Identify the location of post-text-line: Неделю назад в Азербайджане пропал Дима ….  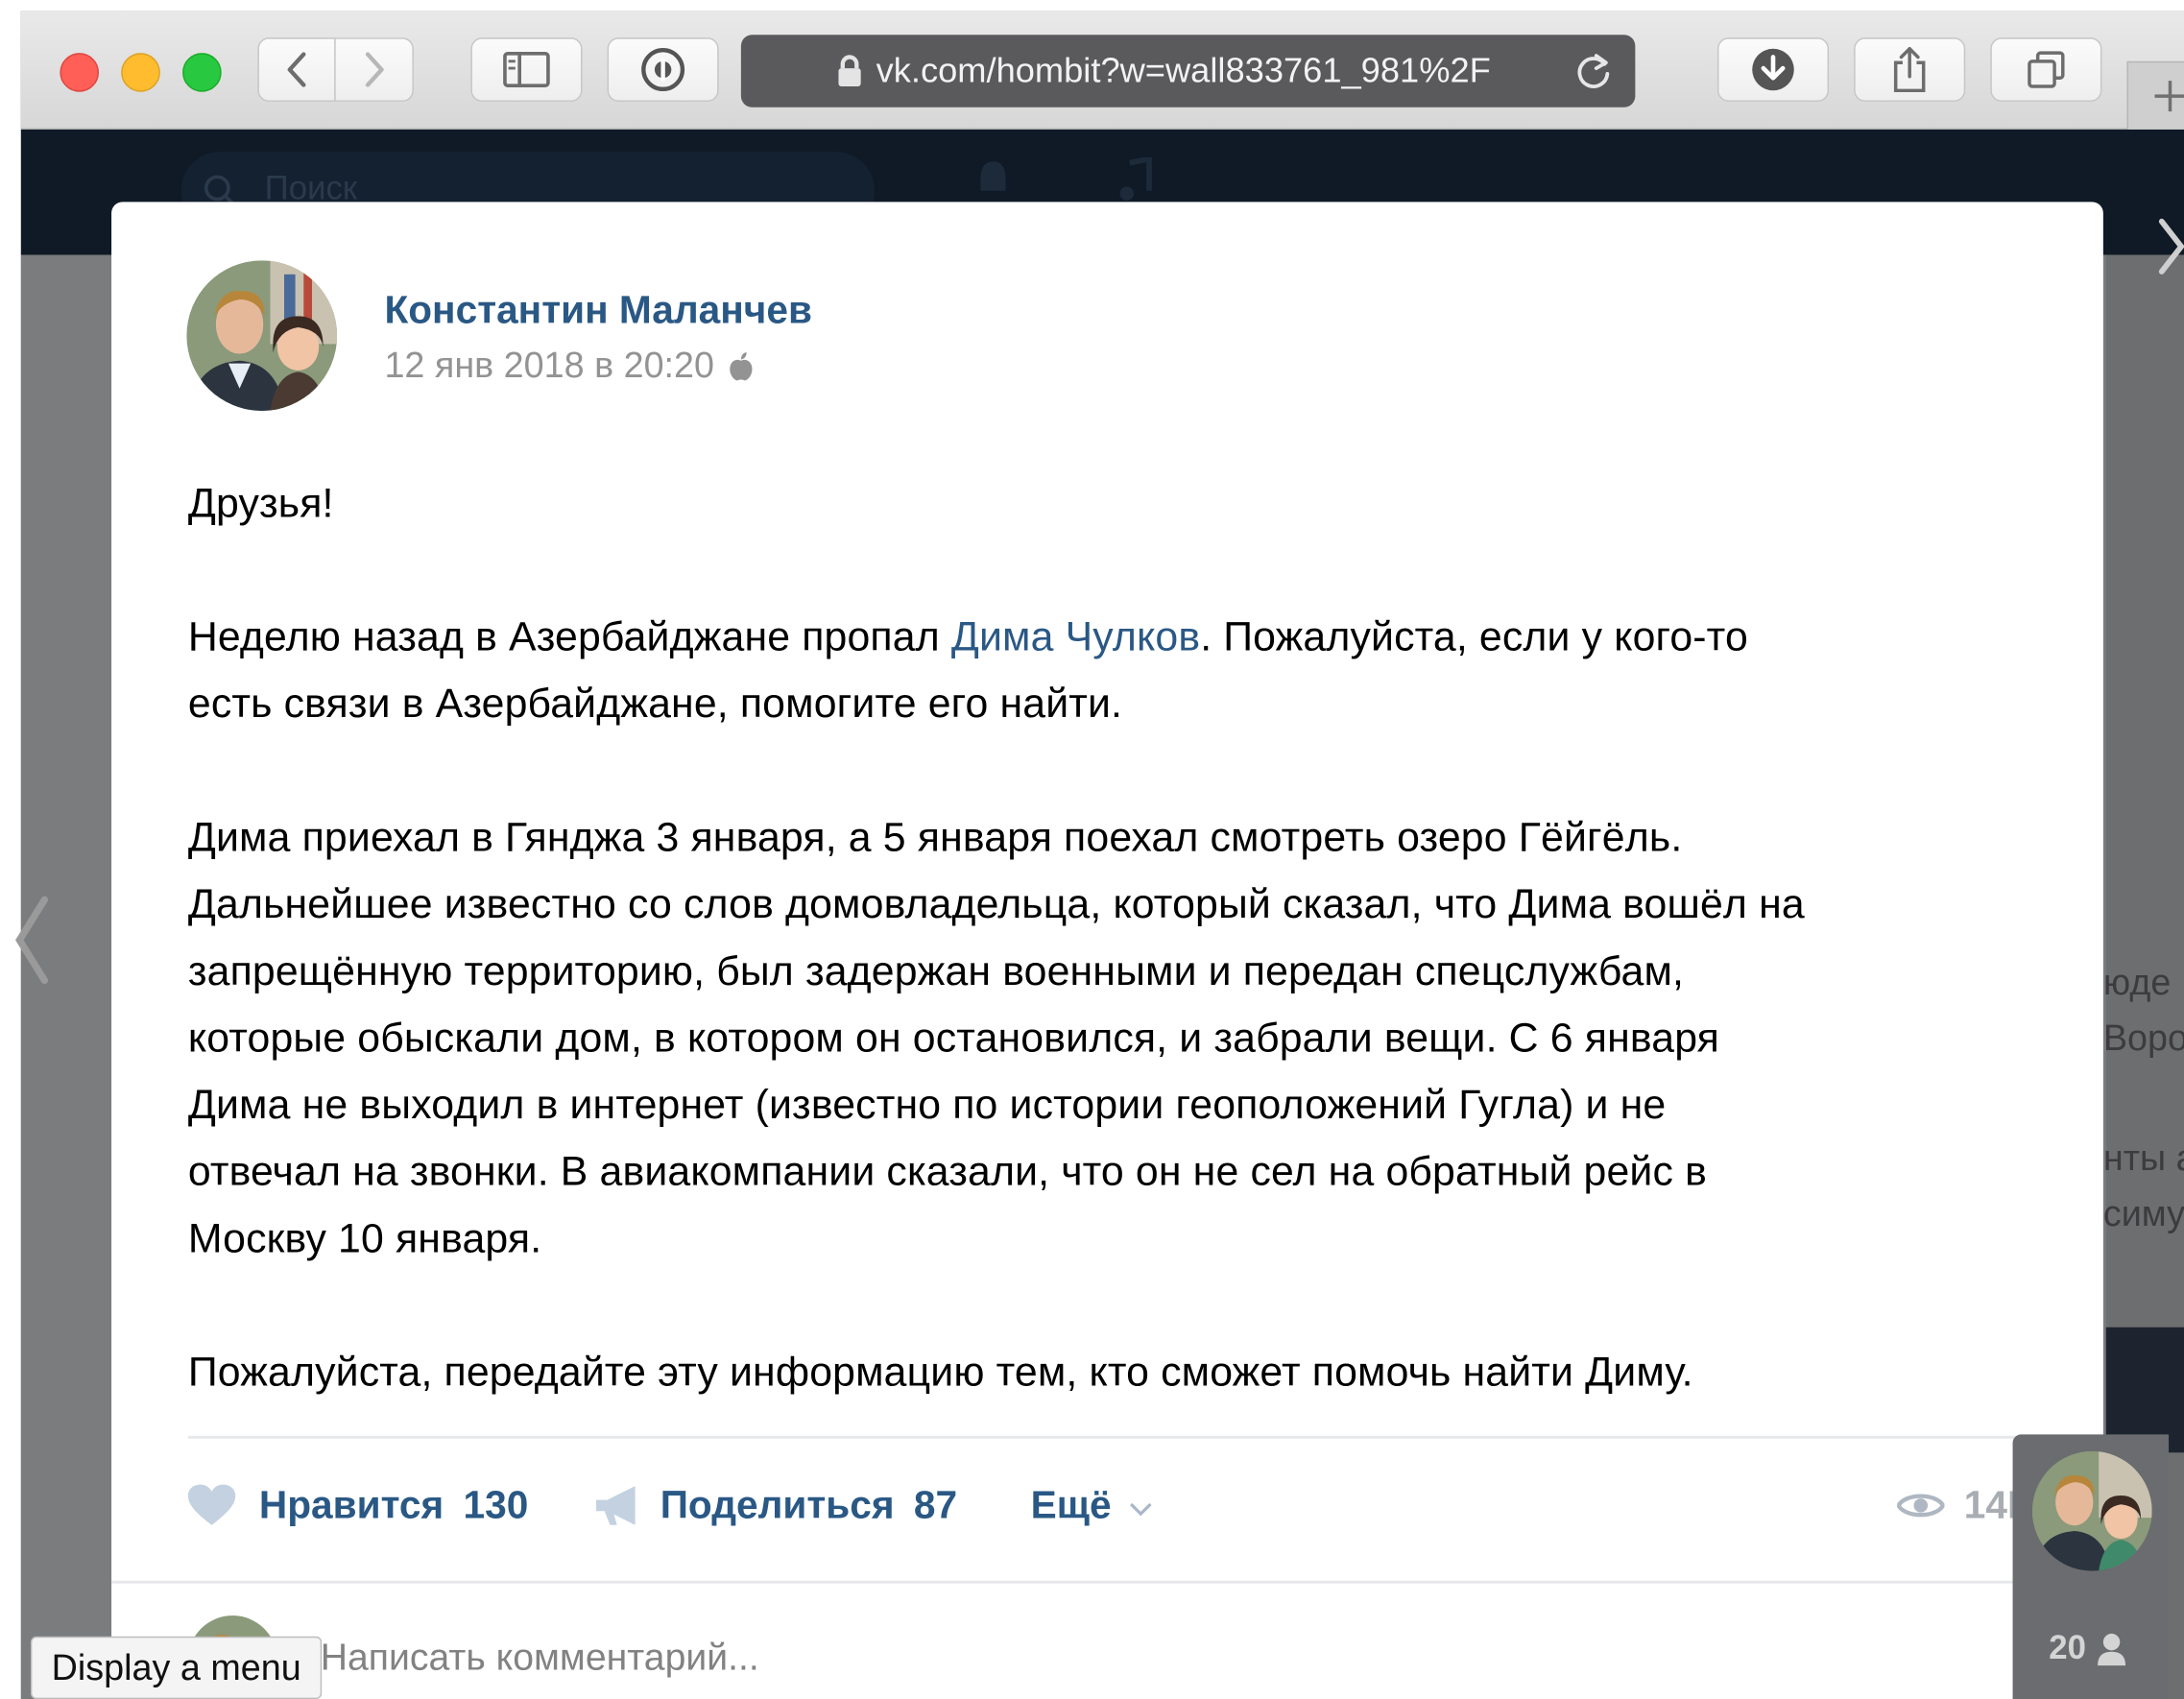
(968, 637).